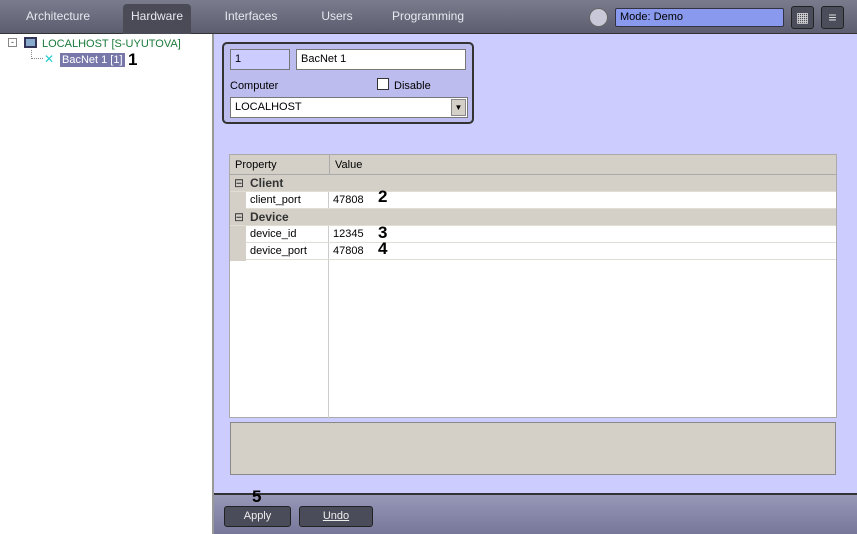 The height and width of the screenshot is (534, 857). What do you see at coordinates (157, 19) in the screenshot?
I see `tab-hardware: Hardware` at bounding box center [157, 19].